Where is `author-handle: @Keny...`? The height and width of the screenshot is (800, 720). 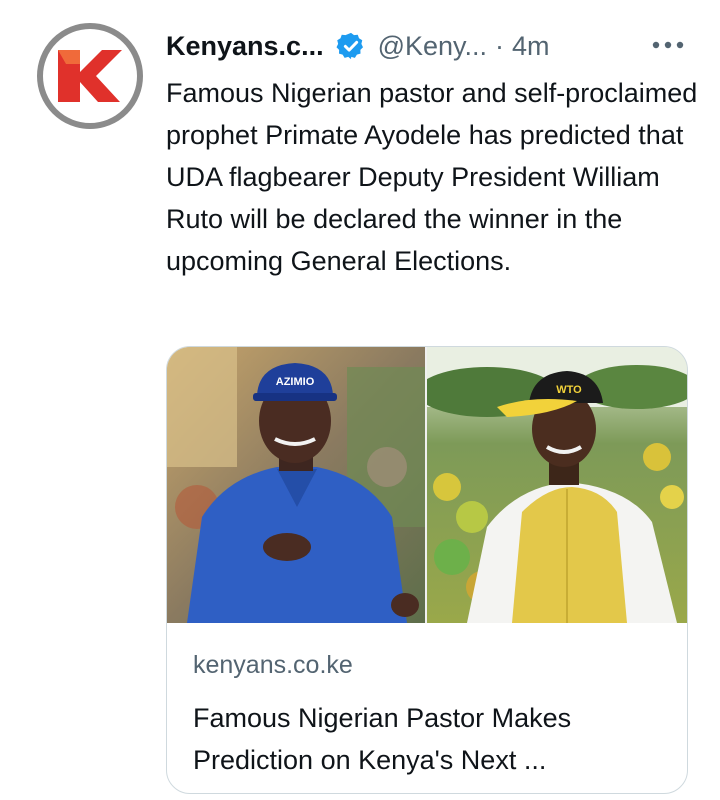
author-handle: @Keny... is located at coordinates (432, 46).